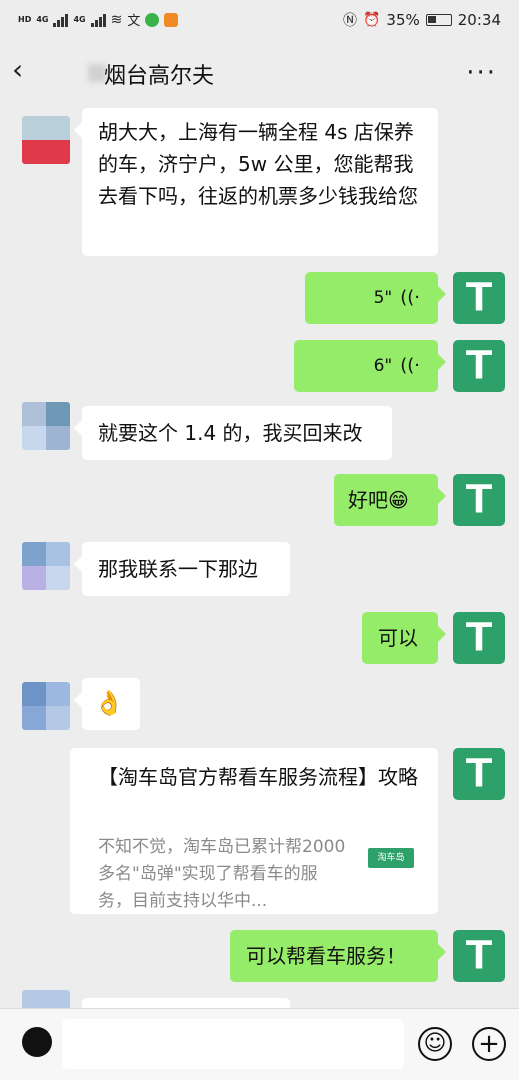 This screenshot has height=1080, width=519. I want to click on network-label-1: 4G, so click(42, 19).